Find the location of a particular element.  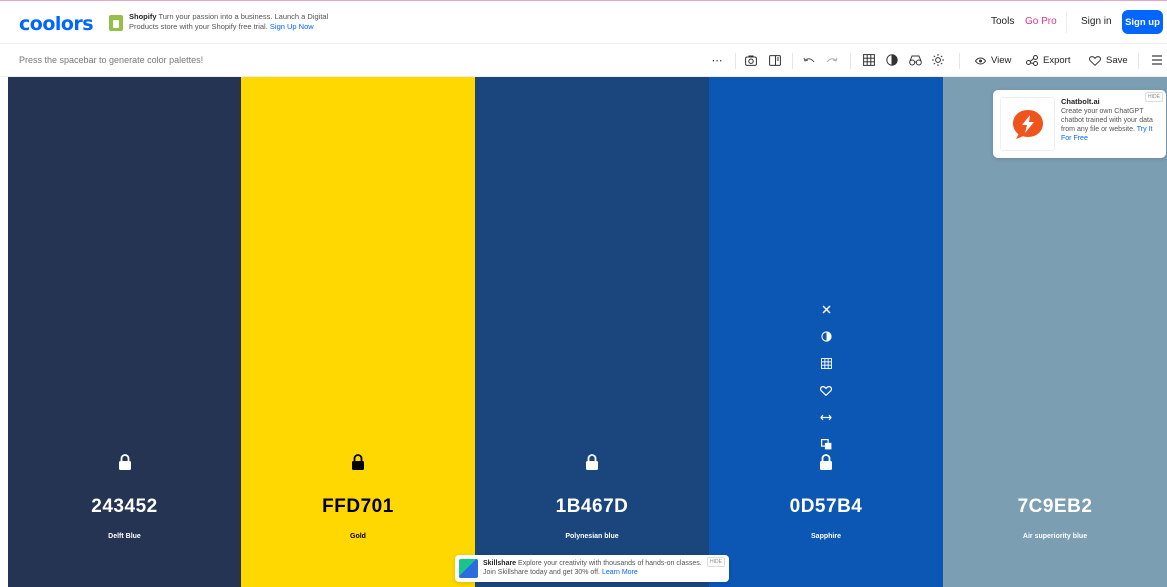

chatbolt-logo is located at coordinates (1027, 124).